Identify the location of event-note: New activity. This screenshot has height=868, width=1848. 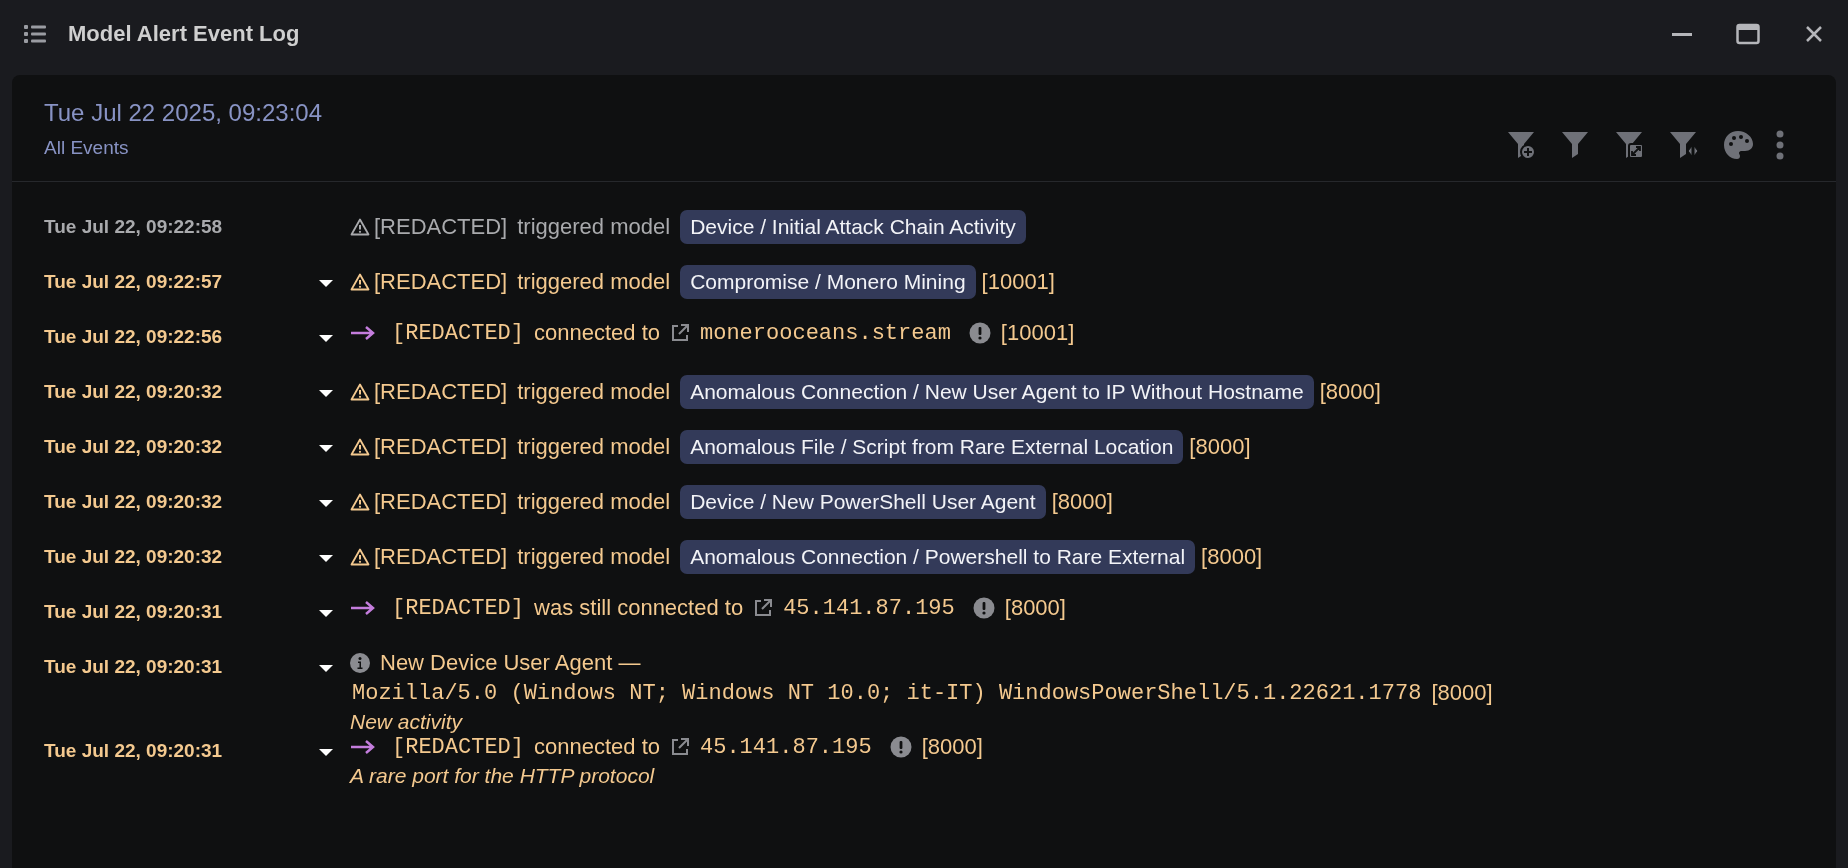
(407, 722).